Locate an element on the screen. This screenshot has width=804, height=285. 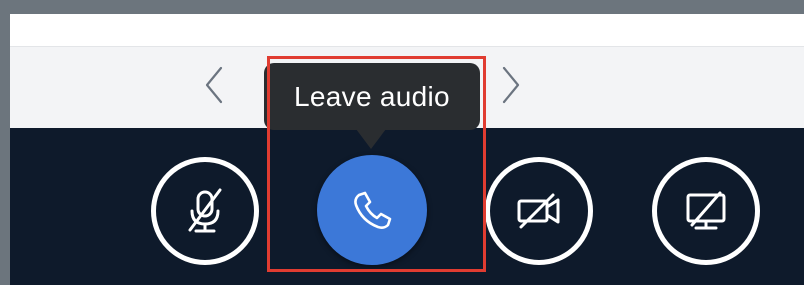
camera-off-icon is located at coordinates (538, 211).